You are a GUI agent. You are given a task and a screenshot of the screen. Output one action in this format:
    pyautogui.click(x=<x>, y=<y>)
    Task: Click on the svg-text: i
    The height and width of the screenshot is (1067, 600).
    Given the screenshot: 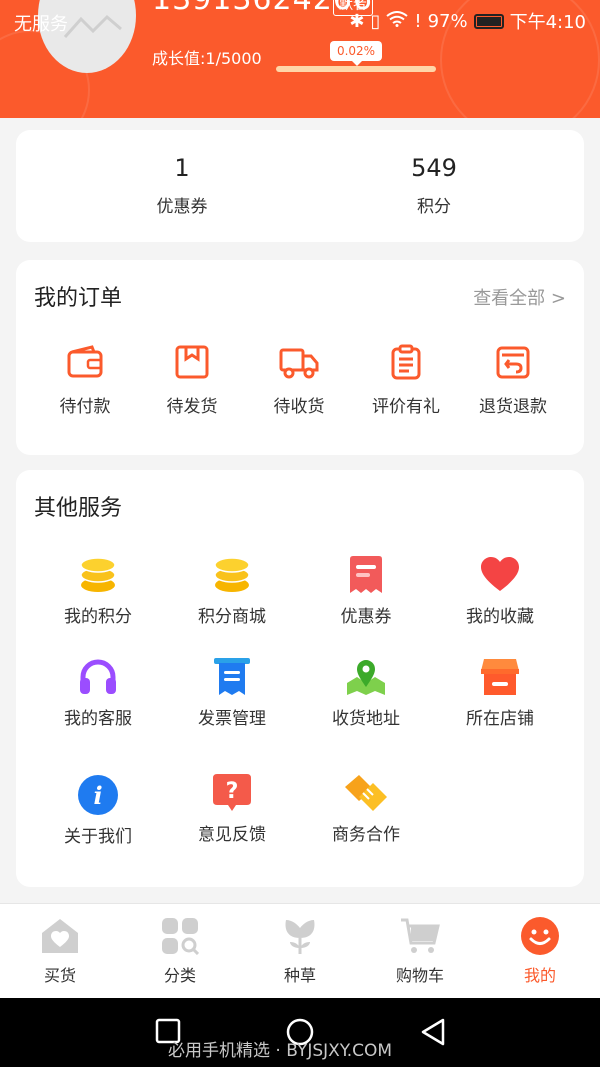 What is the action you would take?
    pyautogui.click(x=97, y=795)
    